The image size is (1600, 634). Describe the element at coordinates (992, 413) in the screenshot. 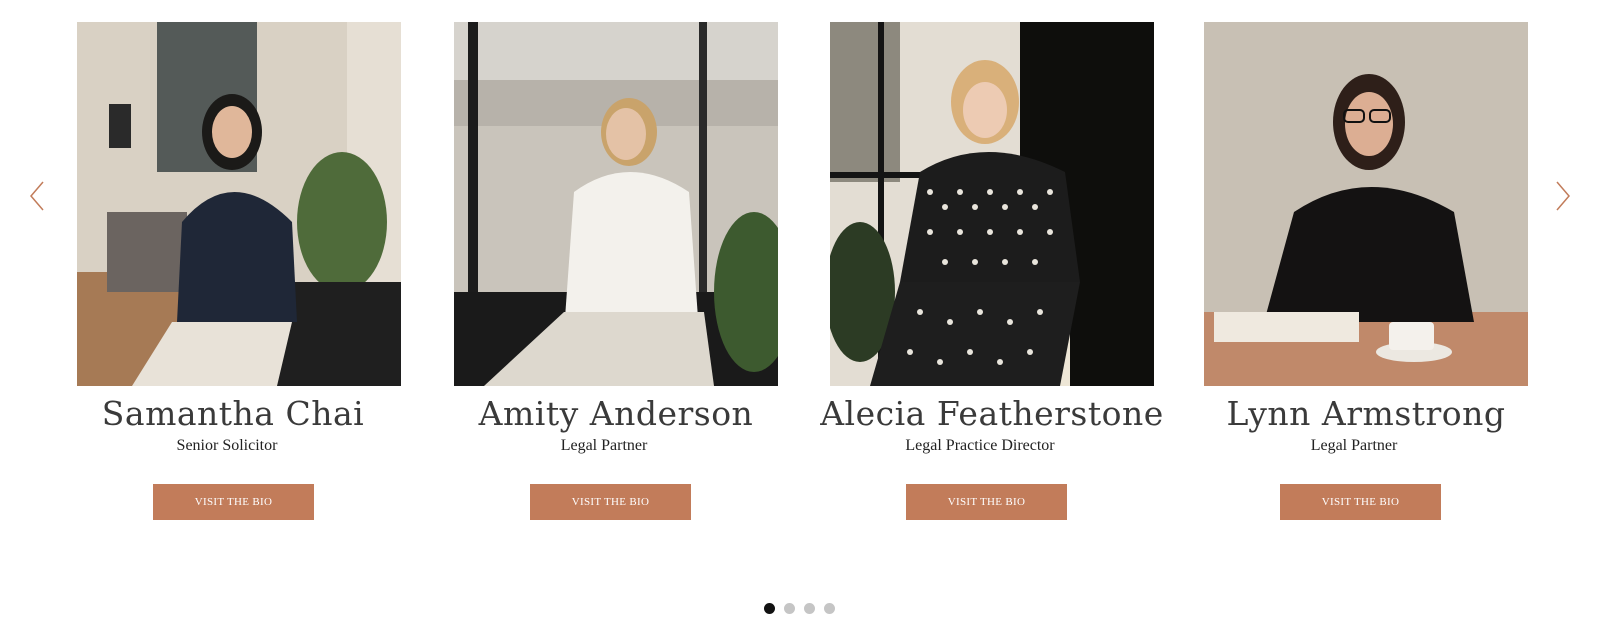

I see `person-name: Alecia Featherstone` at that location.